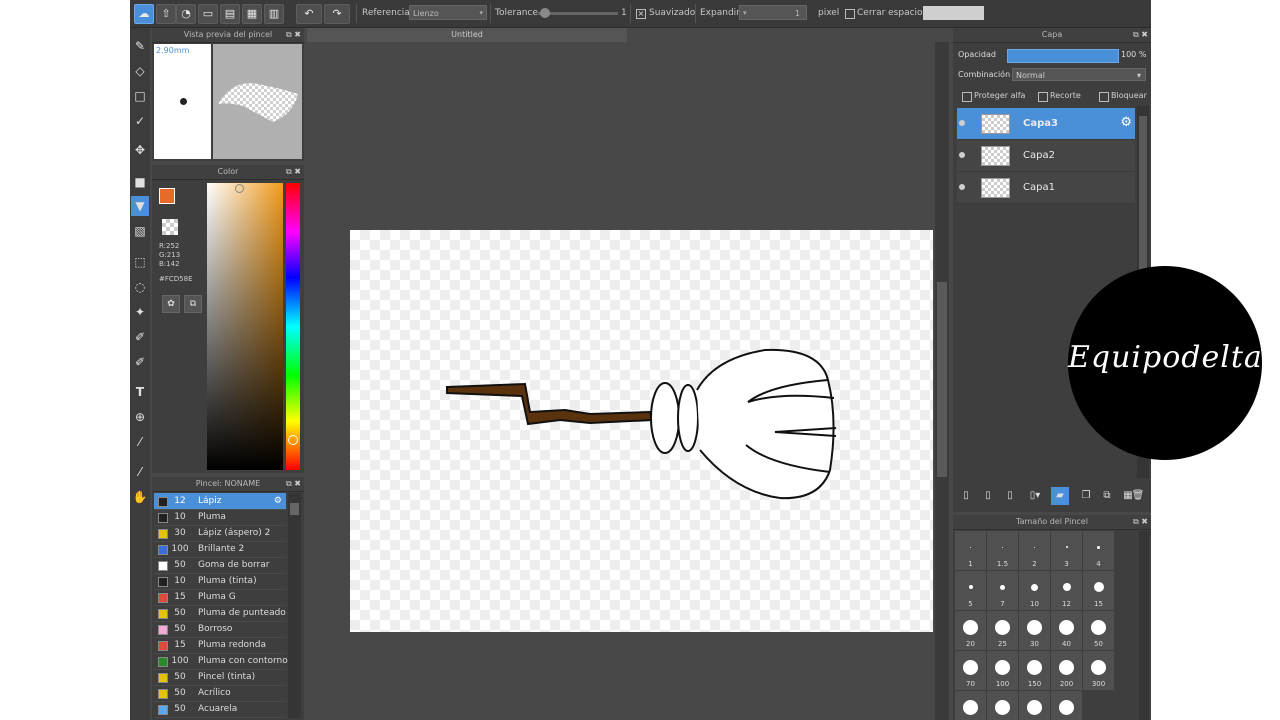 The image size is (1280, 720). What do you see at coordinates (140, 312) in the screenshot?
I see `magic-wand-icon: ✦` at bounding box center [140, 312].